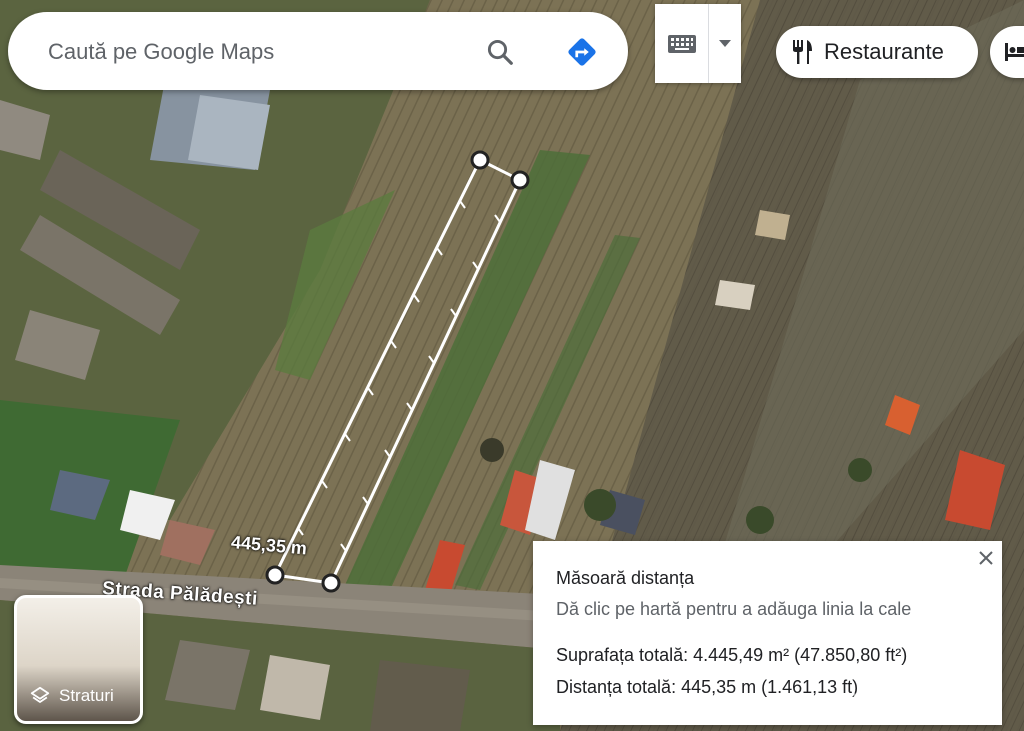 The width and height of the screenshot is (1024, 731). Describe the element at coordinates (901, 703) in the screenshot. I see `watermark-text: lajumate` at that location.